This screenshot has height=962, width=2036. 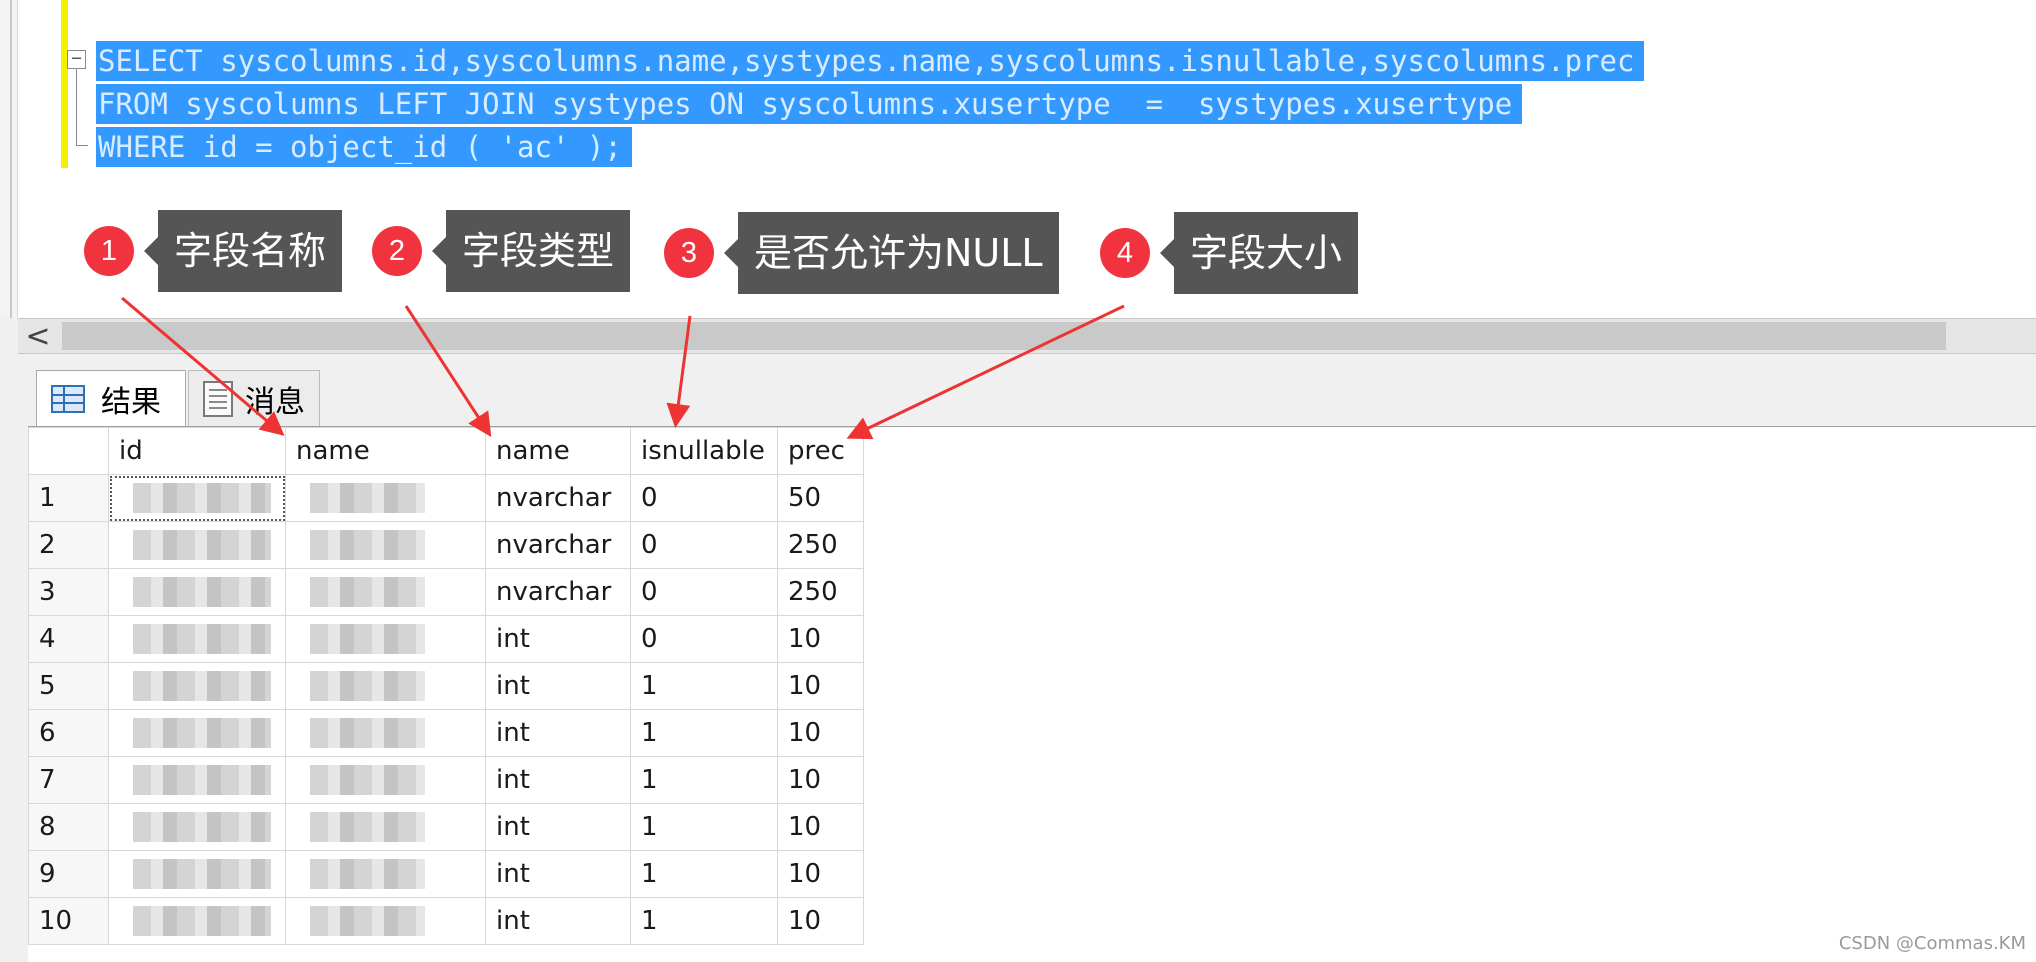 I want to click on column-header-name: name, so click(x=385, y=451).